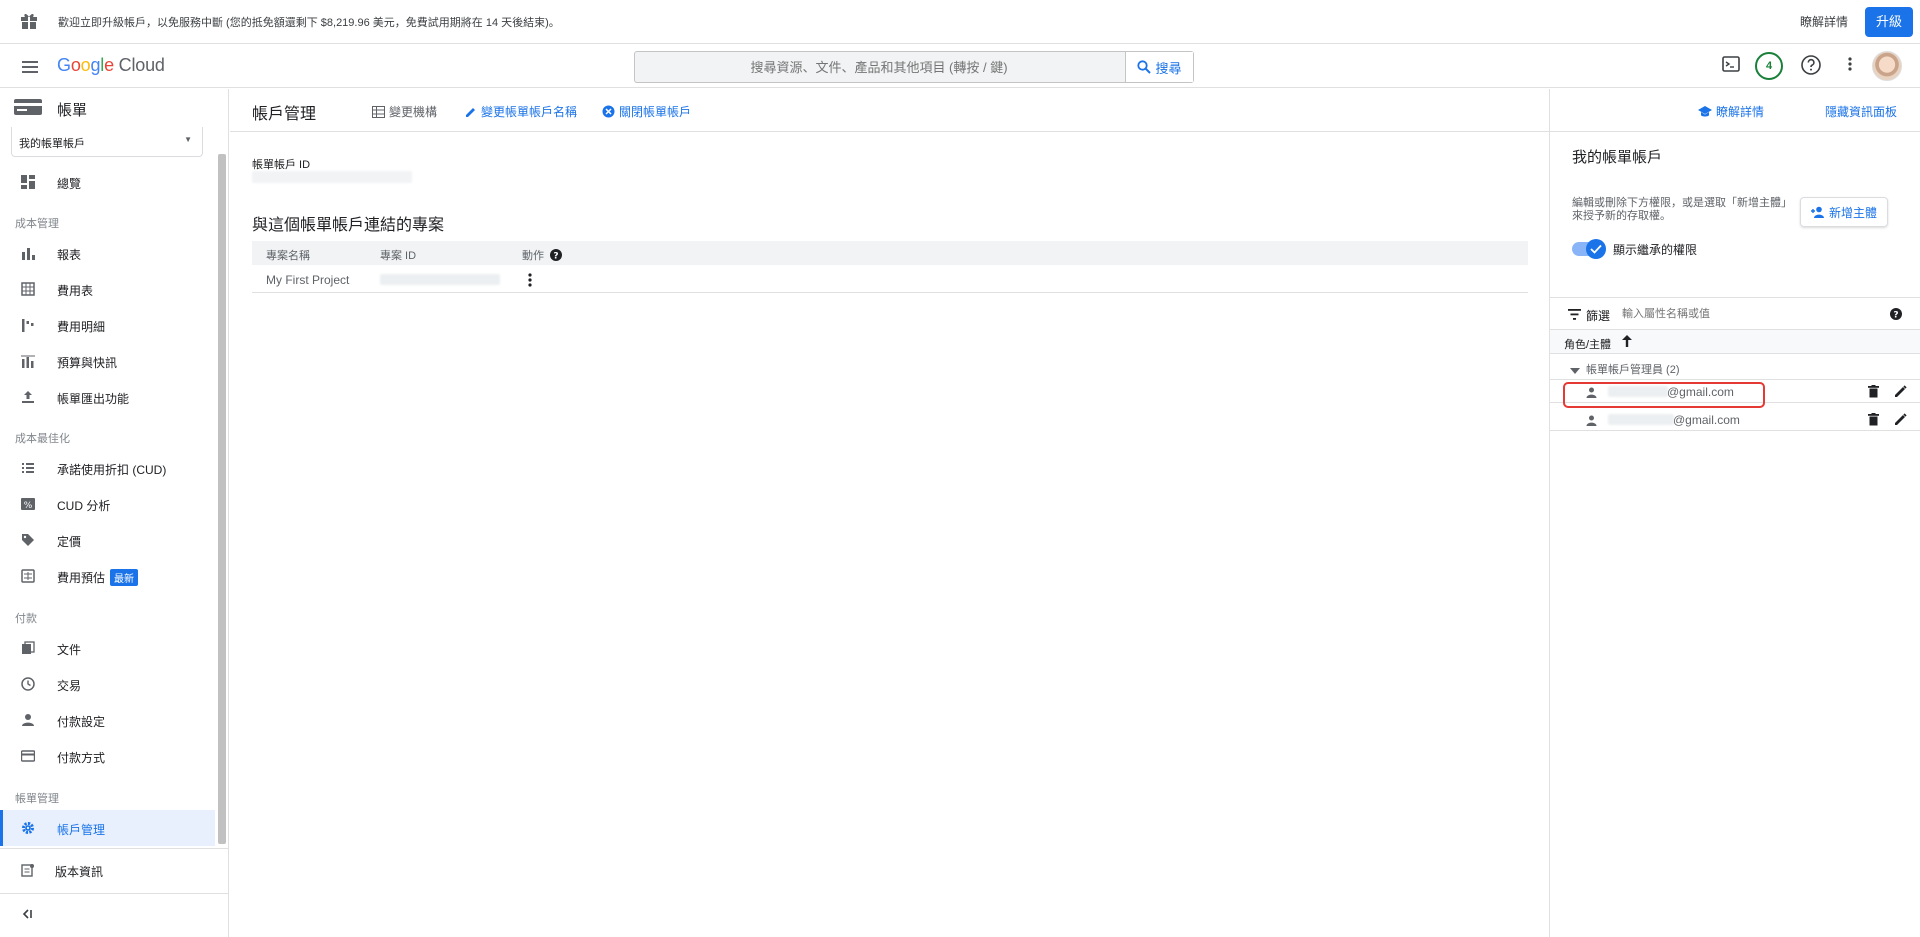  I want to click on sidebar-item-payment-settings: 付款設定, so click(107, 720).